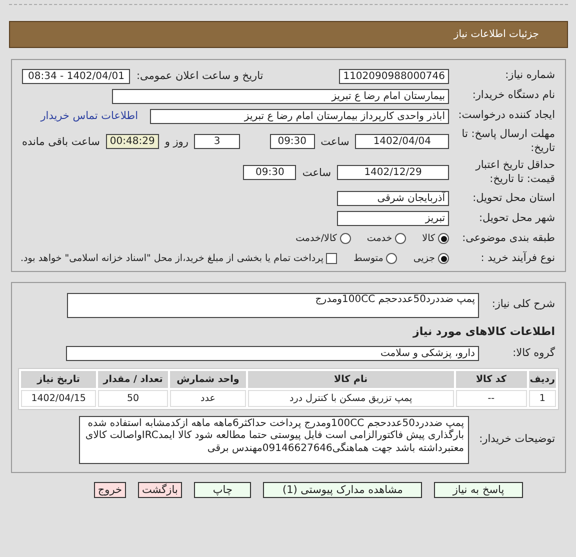 This screenshot has width=576, height=557. I want to click on field-label: ایجاد کننده درخواست:, so click(506, 116).